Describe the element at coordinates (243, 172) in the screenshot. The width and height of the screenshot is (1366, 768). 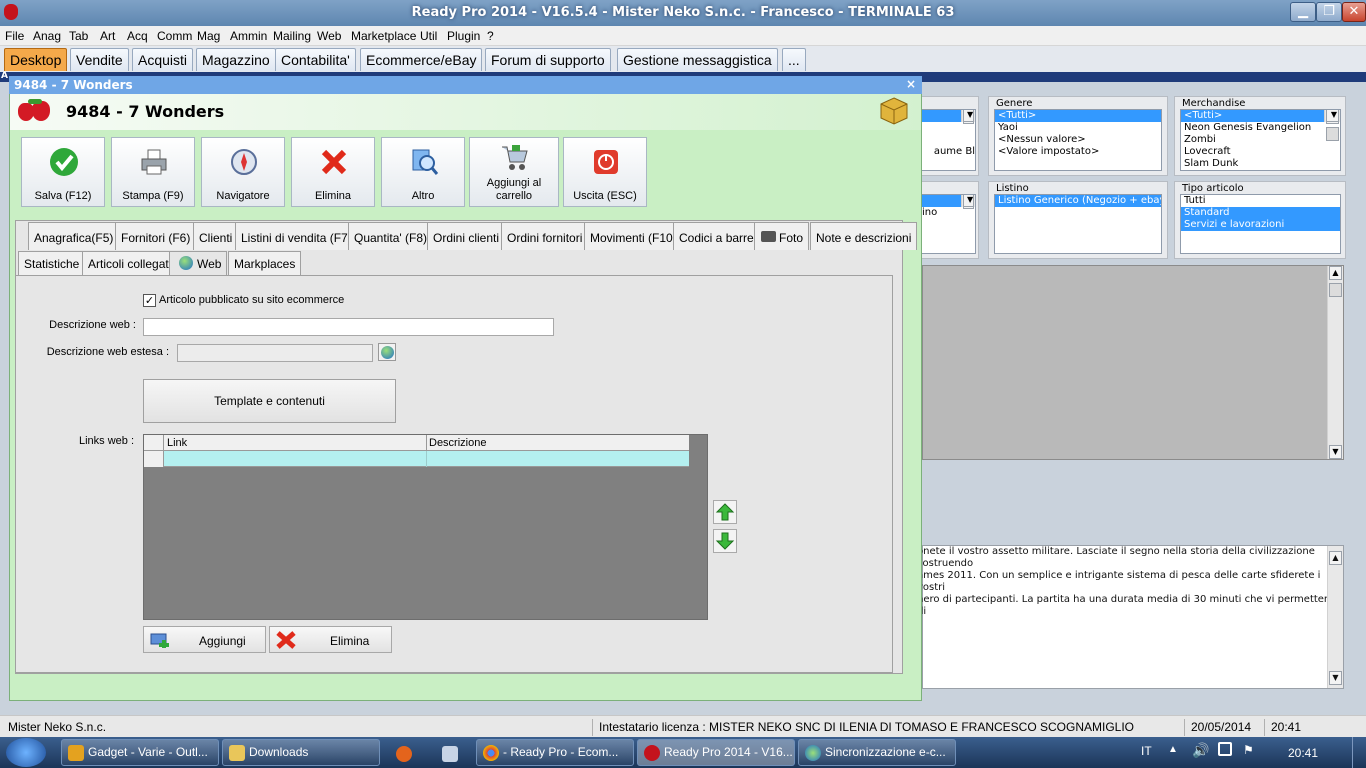
I see `navigatore-button: Navigatore` at that location.